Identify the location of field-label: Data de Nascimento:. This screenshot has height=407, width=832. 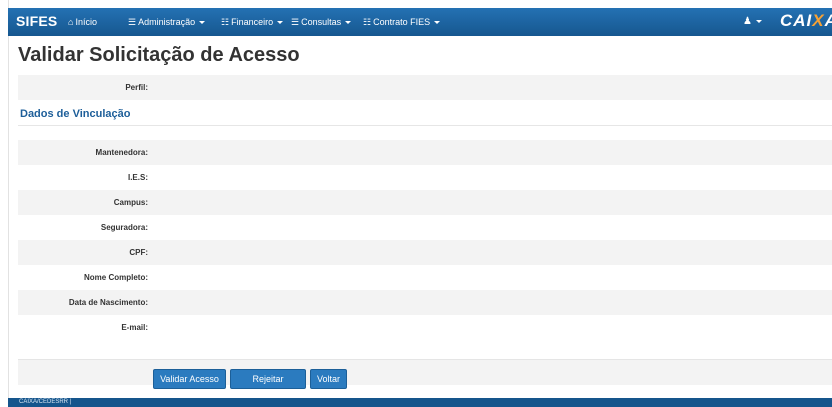
(108, 302).